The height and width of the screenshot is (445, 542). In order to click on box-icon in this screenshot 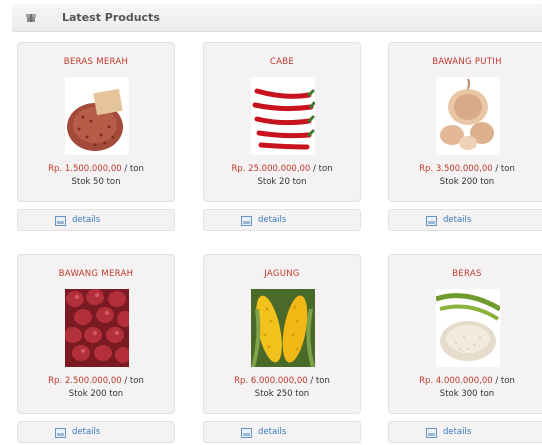, I will do `click(31, 18)`.